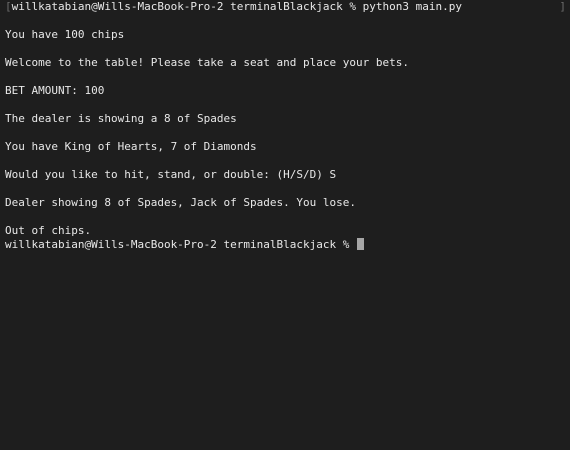  Describe the element at coordinates (562, 6) in the screenshot. I see `scroll-bracket-right: ]` at that location.